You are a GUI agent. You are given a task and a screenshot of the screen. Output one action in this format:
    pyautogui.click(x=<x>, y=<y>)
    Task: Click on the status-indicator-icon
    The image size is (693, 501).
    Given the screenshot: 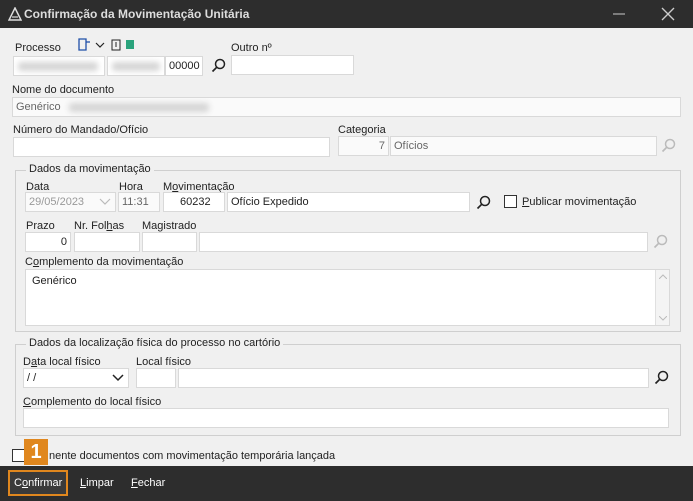 What is the action you would take?
    pyautogui.click(x=130, y=44)
    